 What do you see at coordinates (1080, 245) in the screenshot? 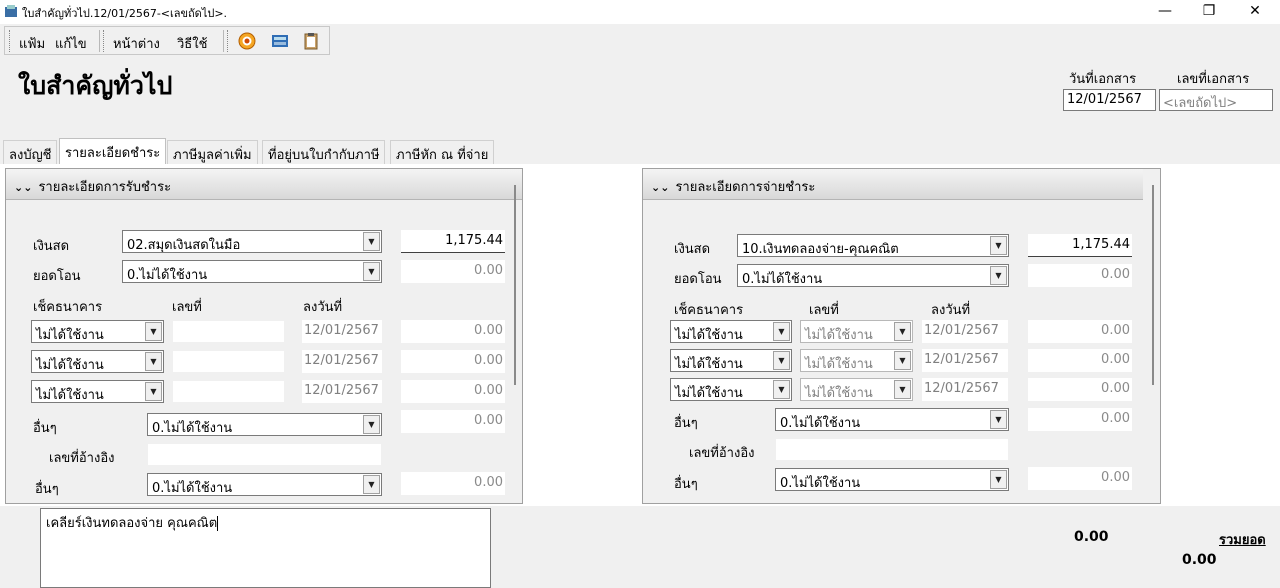
I see `pay-cash-amount: 1,175.44` at bounding box center [1080, 245].